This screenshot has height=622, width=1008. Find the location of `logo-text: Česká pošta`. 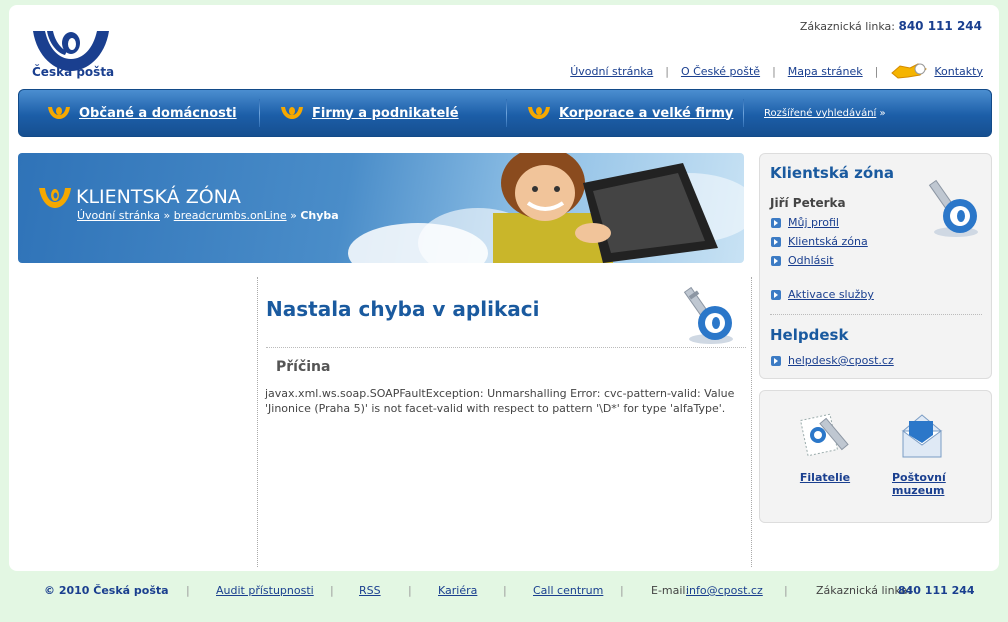

logo-text: Česká pošta is located at coordinates (73, 72).